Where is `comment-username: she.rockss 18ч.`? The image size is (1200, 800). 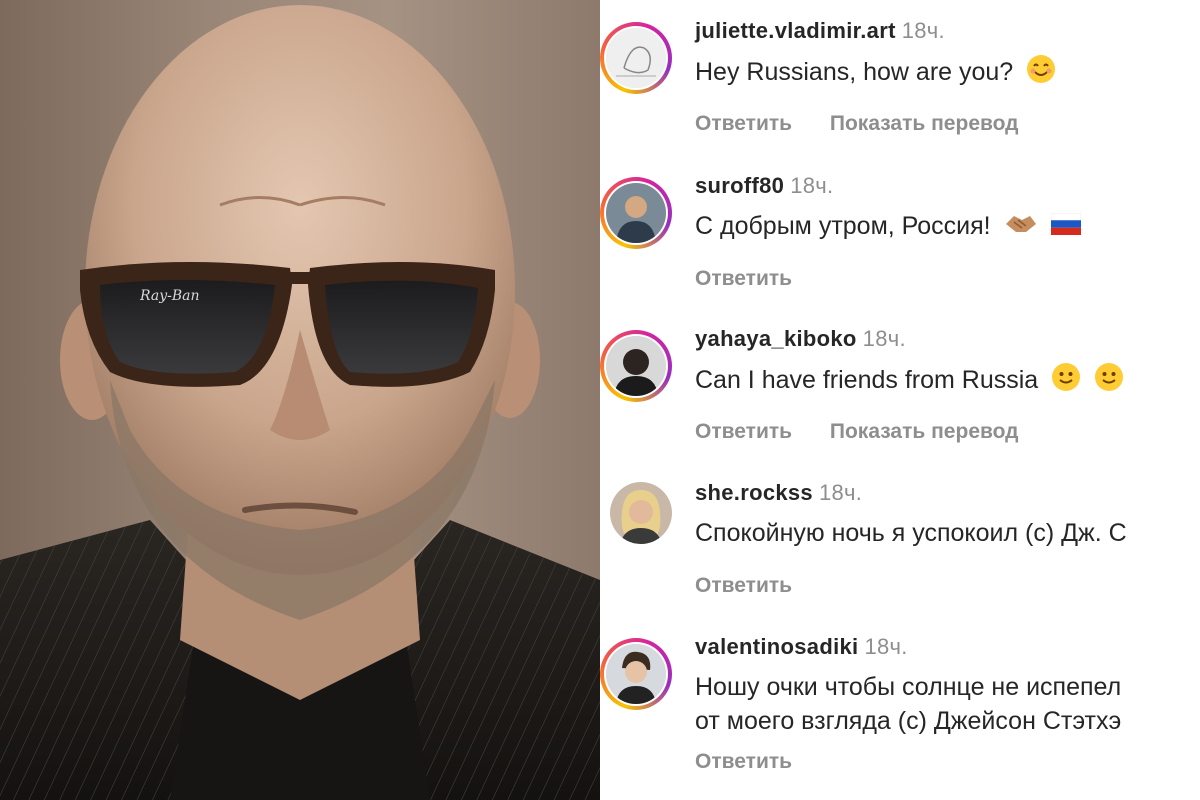 comment-username: she.rockss 18ч. is located at coordinates (778, 493).